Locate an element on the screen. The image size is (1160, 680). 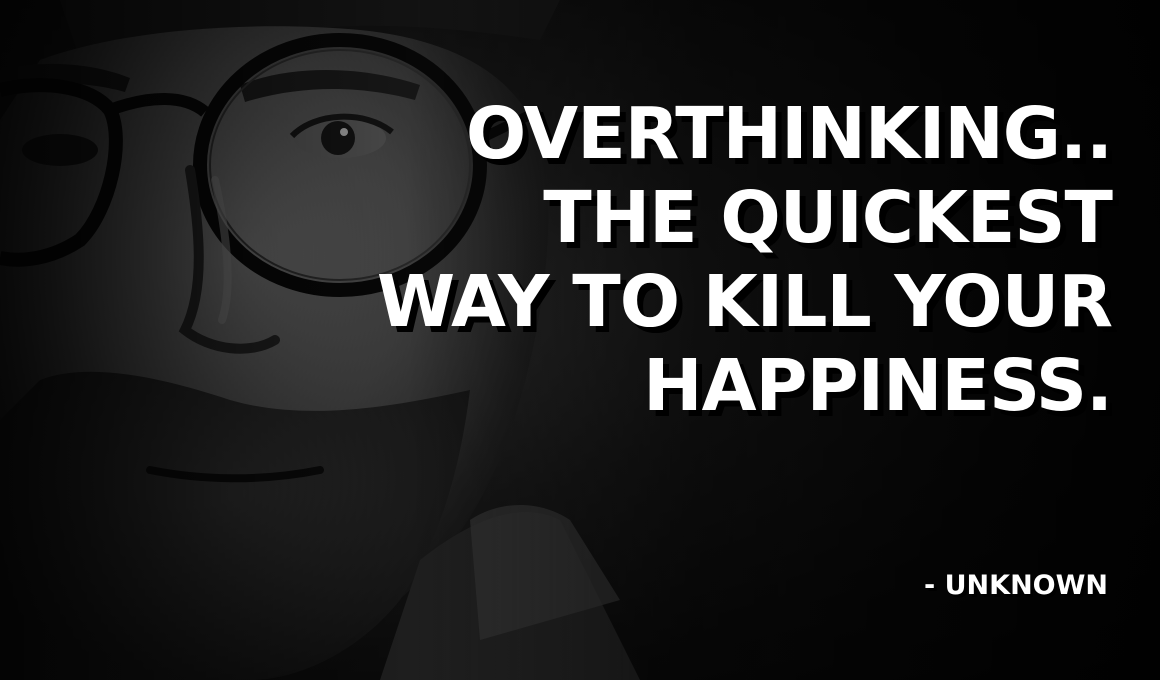
quote-line-2: THE QUICKEST is located at coordinates (828, 217).